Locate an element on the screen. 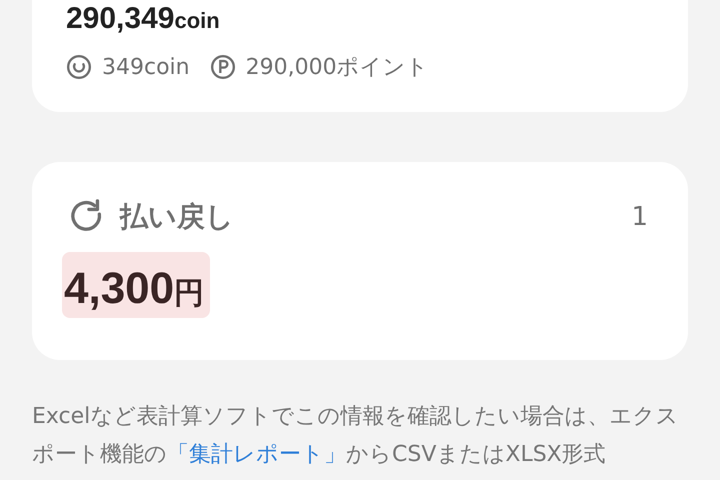 The image size is (720, 480). coin-amount: 349coin is located at coordinates (146, 67).